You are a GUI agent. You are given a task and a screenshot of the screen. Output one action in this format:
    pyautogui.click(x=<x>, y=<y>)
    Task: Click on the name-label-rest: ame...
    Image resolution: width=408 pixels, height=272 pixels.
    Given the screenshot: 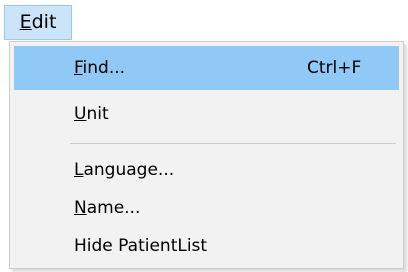 What is the action you would take?
    pyautogui.click(x=113, y=208)
    